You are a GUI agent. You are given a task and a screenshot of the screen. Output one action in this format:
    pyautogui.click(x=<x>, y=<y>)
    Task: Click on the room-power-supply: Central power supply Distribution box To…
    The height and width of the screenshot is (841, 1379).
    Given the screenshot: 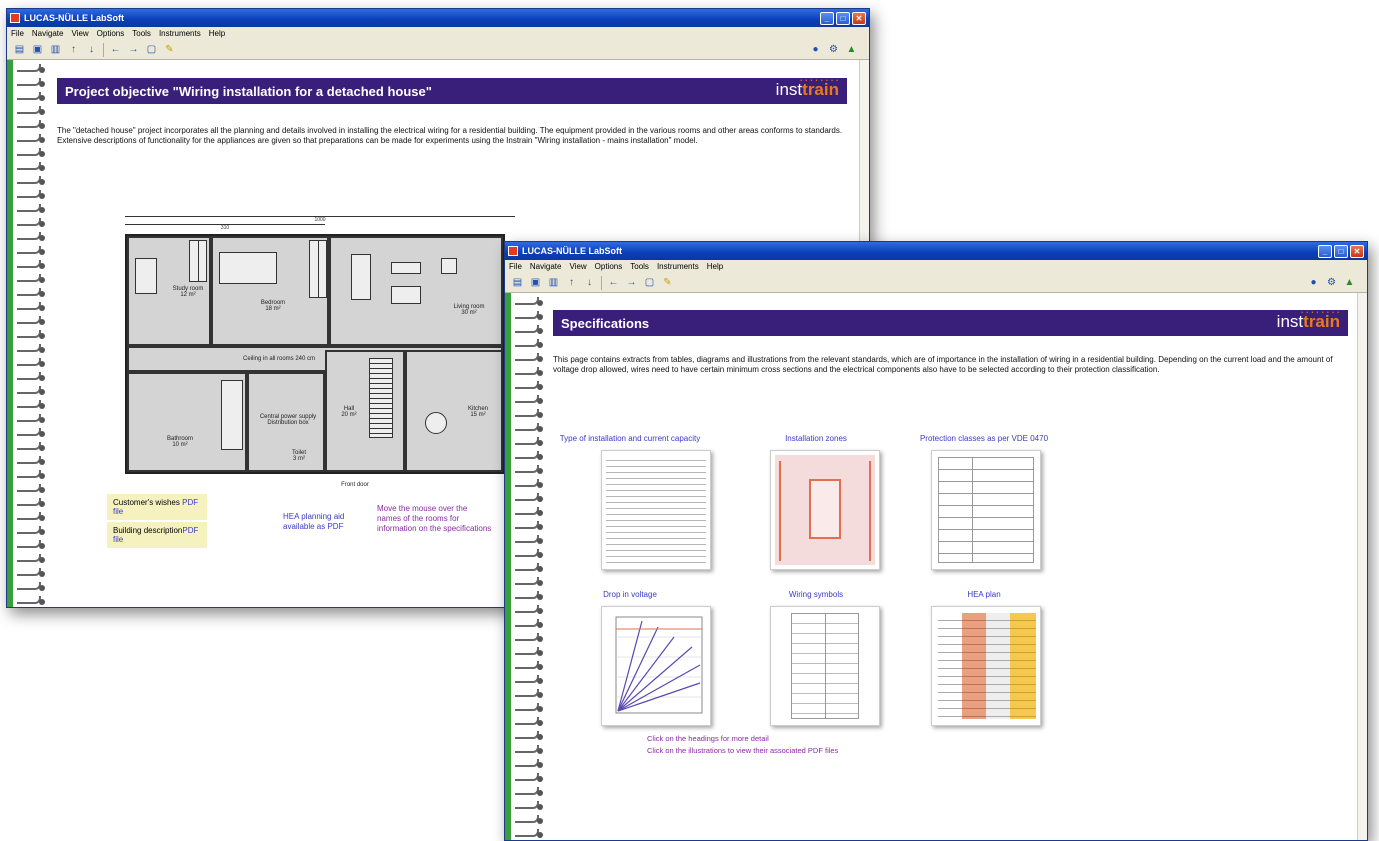 What is the action you would take?
    pyautogui.click(x=286, y=422)
    